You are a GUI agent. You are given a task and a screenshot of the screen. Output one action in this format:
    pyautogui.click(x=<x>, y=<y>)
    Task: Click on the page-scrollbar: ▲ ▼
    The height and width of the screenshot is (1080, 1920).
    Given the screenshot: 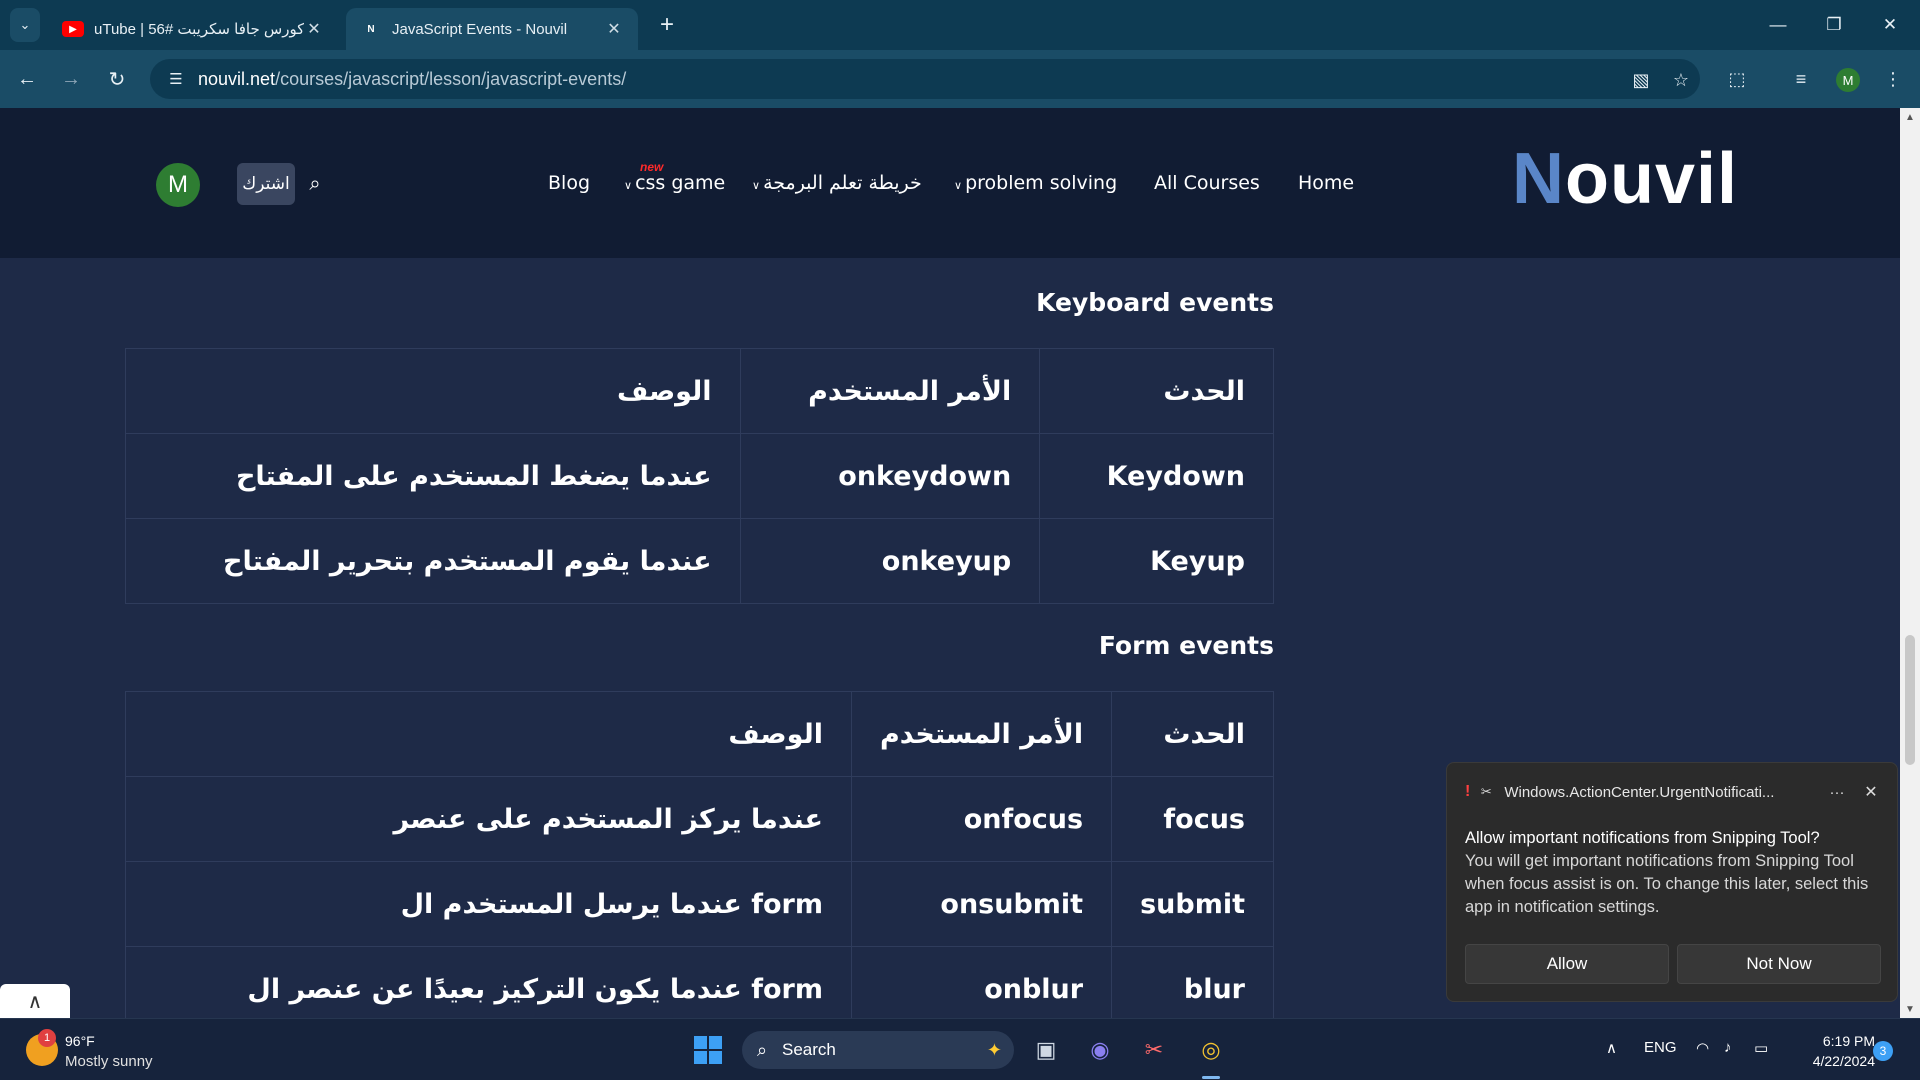 What is the action you would take?
    pyautogui.click(x=1910, y=563)
    